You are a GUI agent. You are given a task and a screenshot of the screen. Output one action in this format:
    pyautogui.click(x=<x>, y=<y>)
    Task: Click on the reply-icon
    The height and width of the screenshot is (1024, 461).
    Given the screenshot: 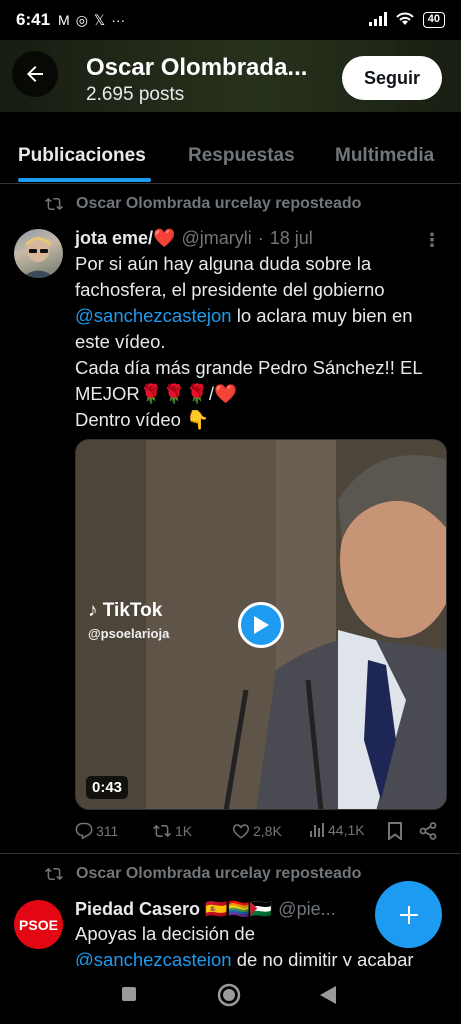 What is the action you would take?
    pyautogui.click(x=84, y=831)
    